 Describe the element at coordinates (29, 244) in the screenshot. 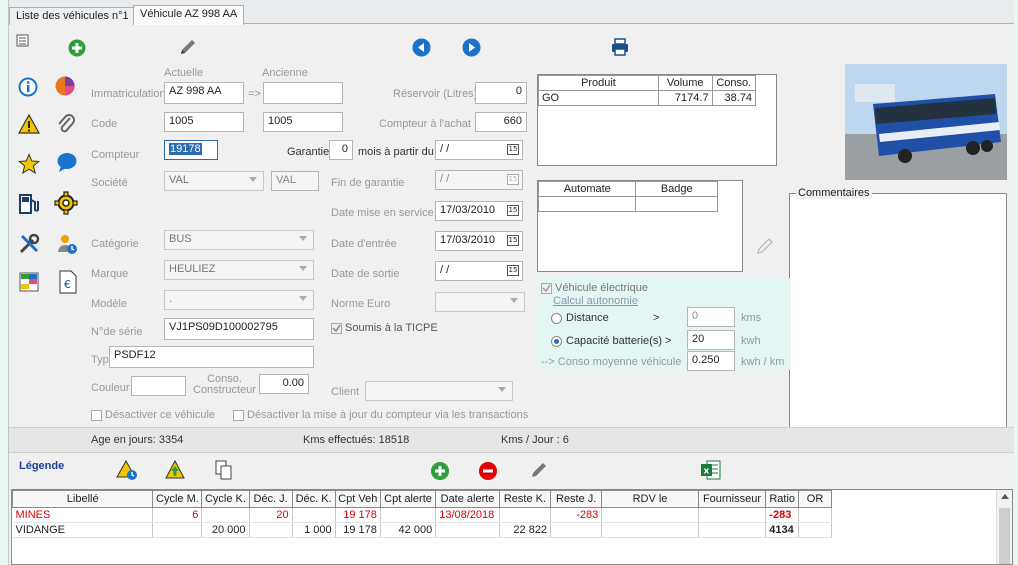

I see `tools-icon` at that location.